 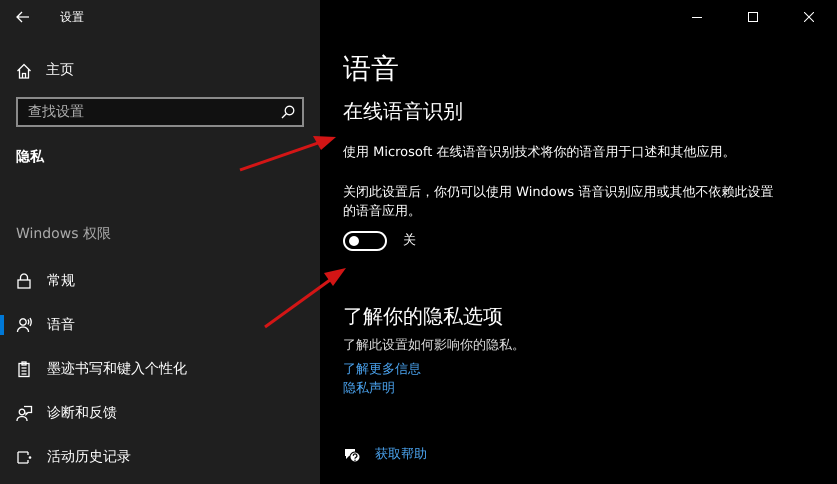 I want to click on toggle-label: 关, so click(x=409, y=241).